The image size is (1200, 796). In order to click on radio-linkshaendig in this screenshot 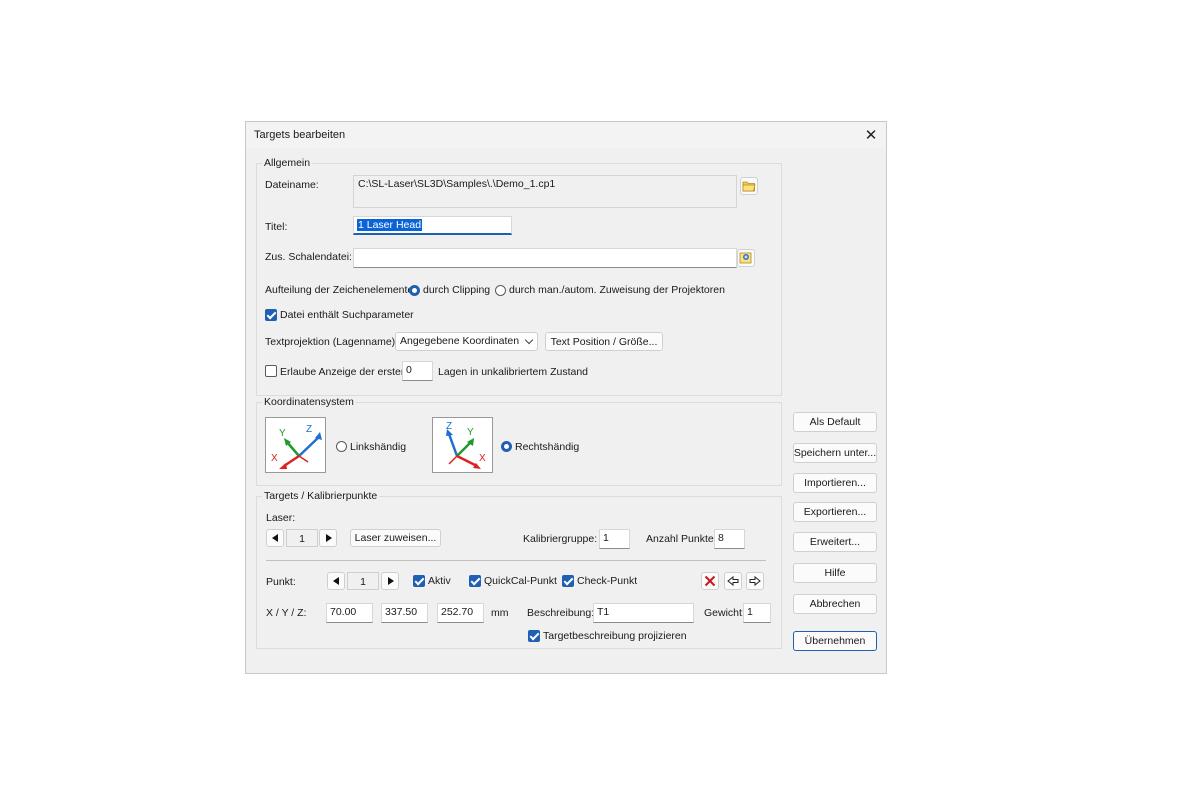, I will do `click(341, 446)`.